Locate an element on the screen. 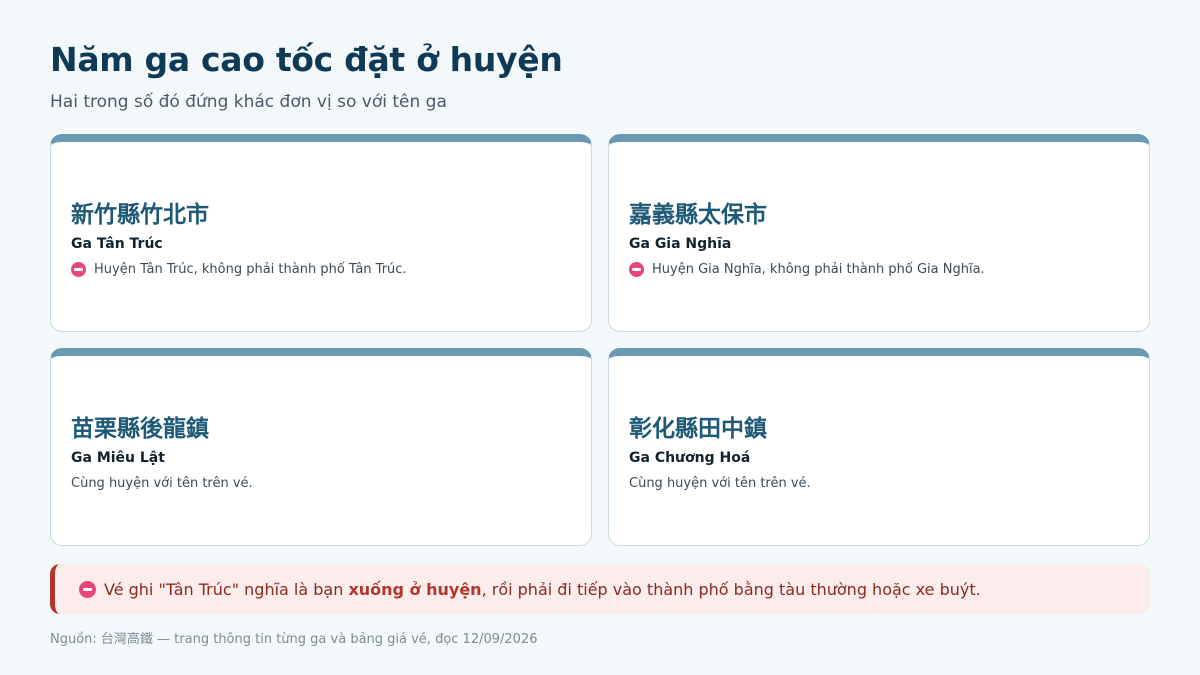 This screenshot has height=675, width=1200. page-title: Năm ga cao tốc đặt ở huyện is located at coordinates (306, 59).